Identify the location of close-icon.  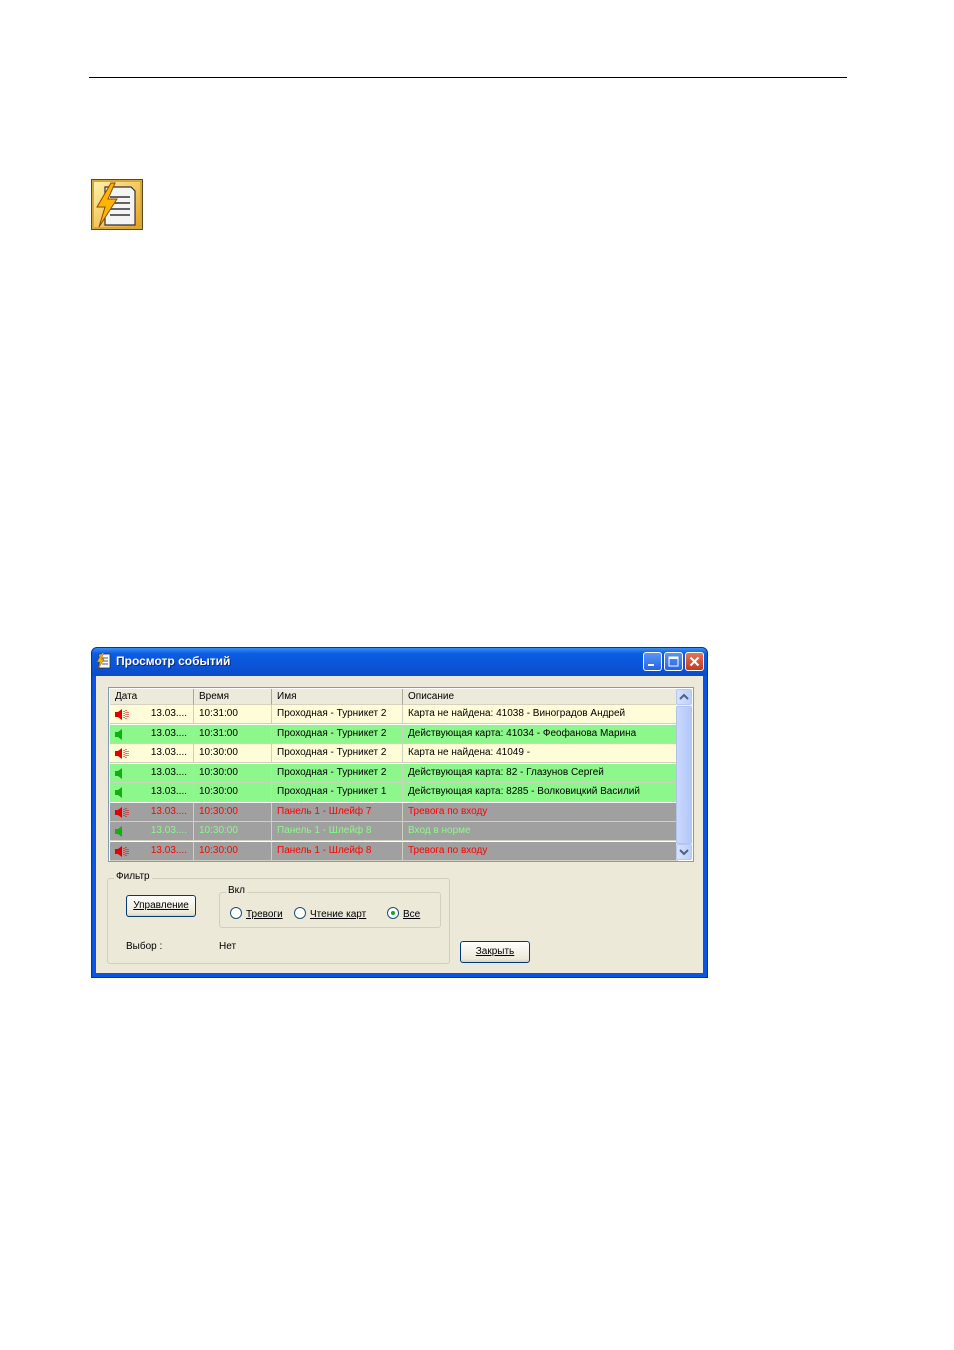
(694, 661).